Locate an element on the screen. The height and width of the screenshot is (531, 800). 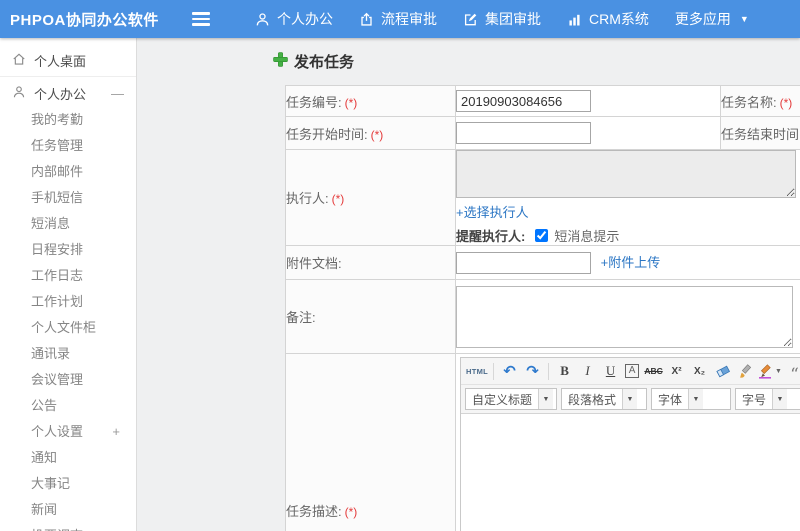
superscript-button: X² is located at coordinates (676, 371).